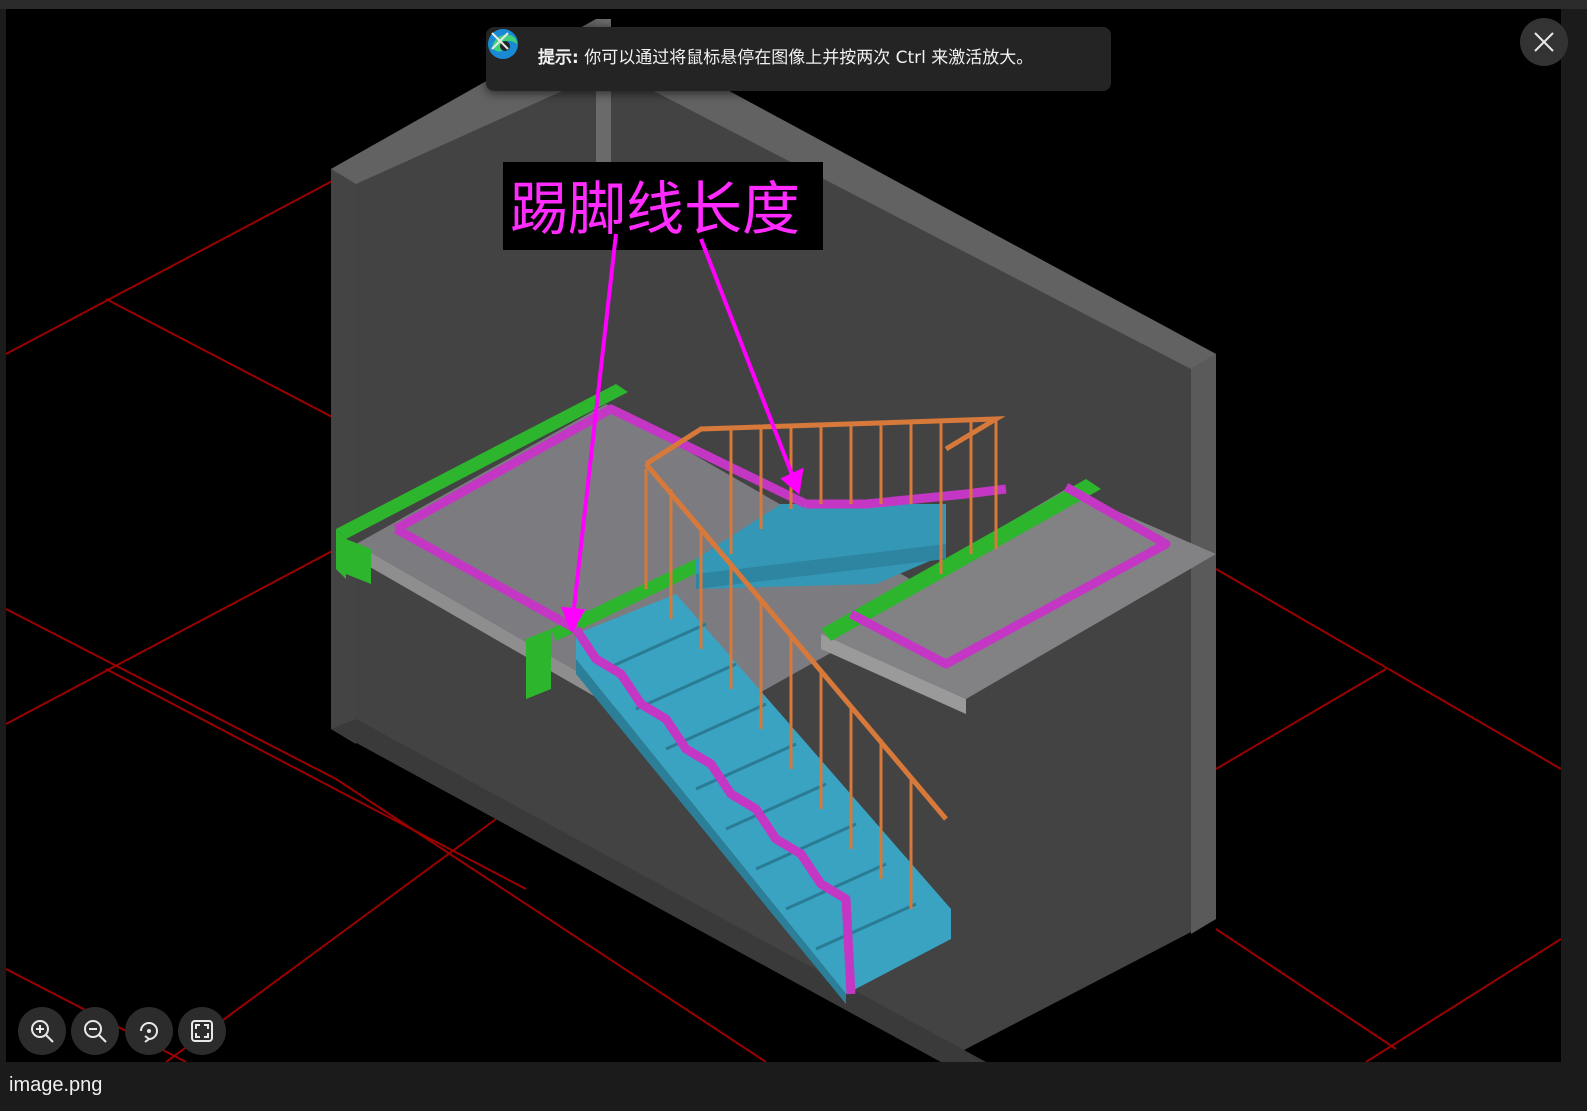 Image resolution: width=1587 pixels, height=1111 pixels. I want to click on close-viewer-button, so click(1544, 42).